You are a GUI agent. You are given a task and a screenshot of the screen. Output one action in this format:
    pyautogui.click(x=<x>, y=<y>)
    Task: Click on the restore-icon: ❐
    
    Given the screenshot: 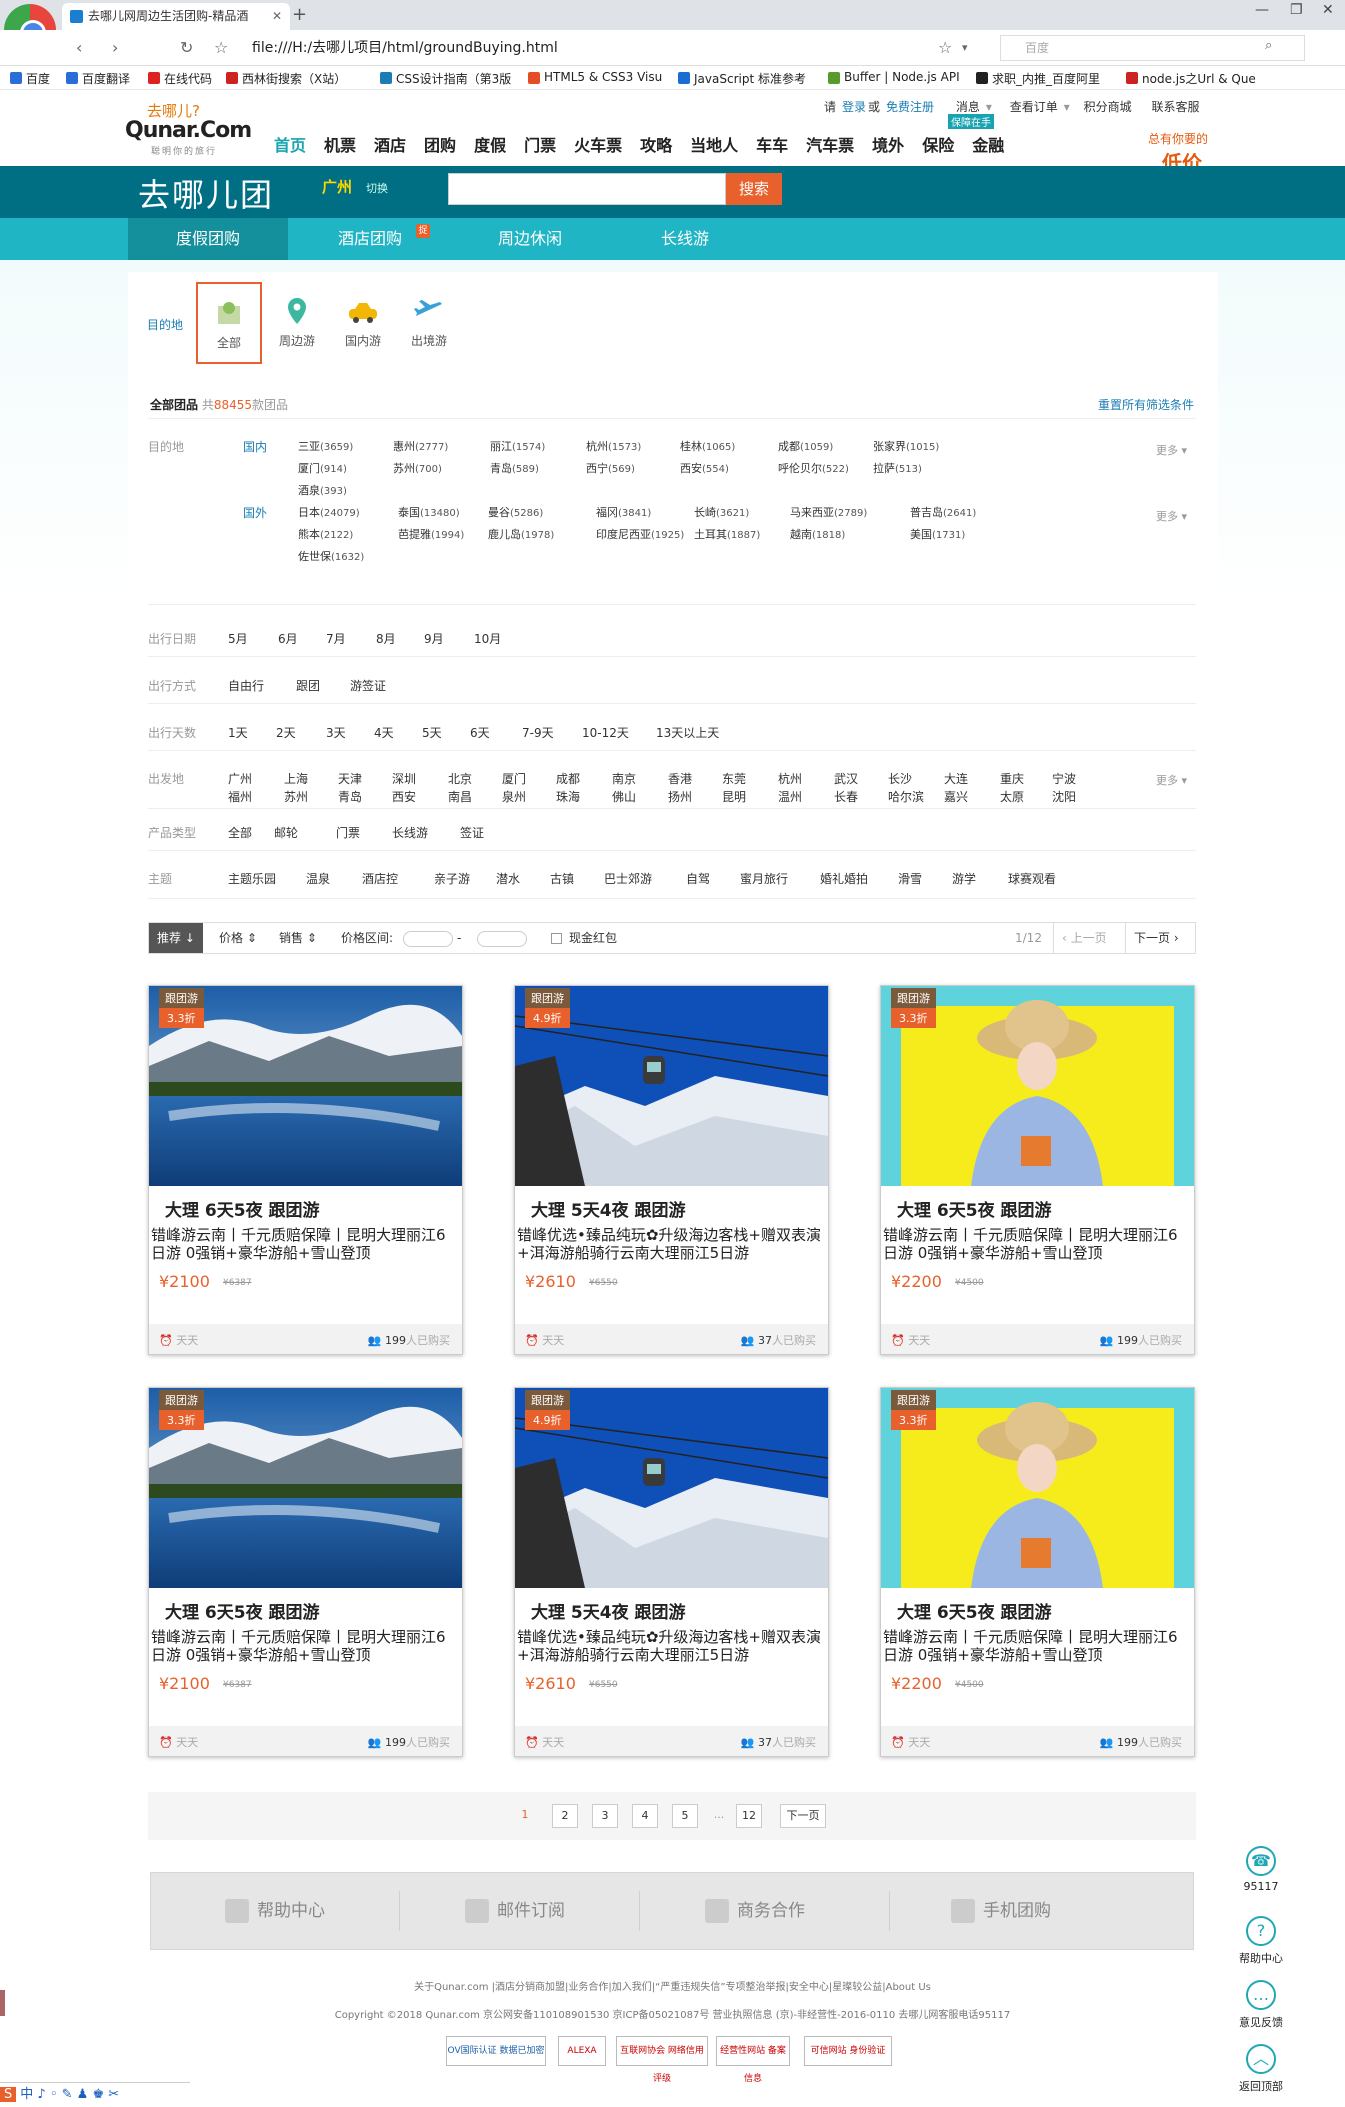 What is the action you would take?
    pyautogui.click(x=1296, y=10)
    